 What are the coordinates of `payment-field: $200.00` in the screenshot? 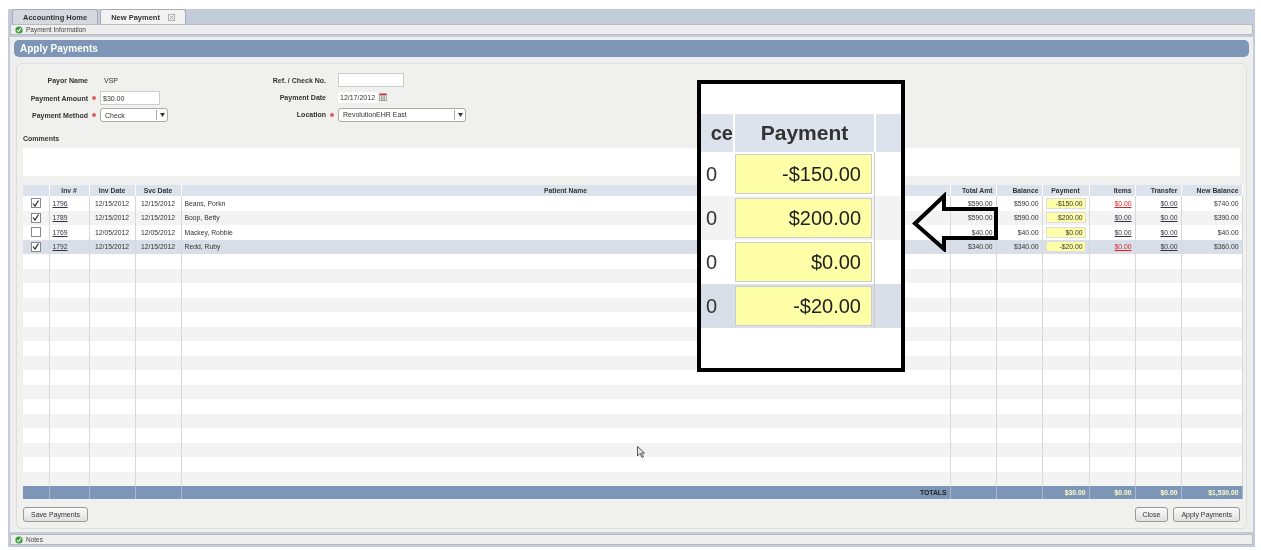 It's located at (803, 218).